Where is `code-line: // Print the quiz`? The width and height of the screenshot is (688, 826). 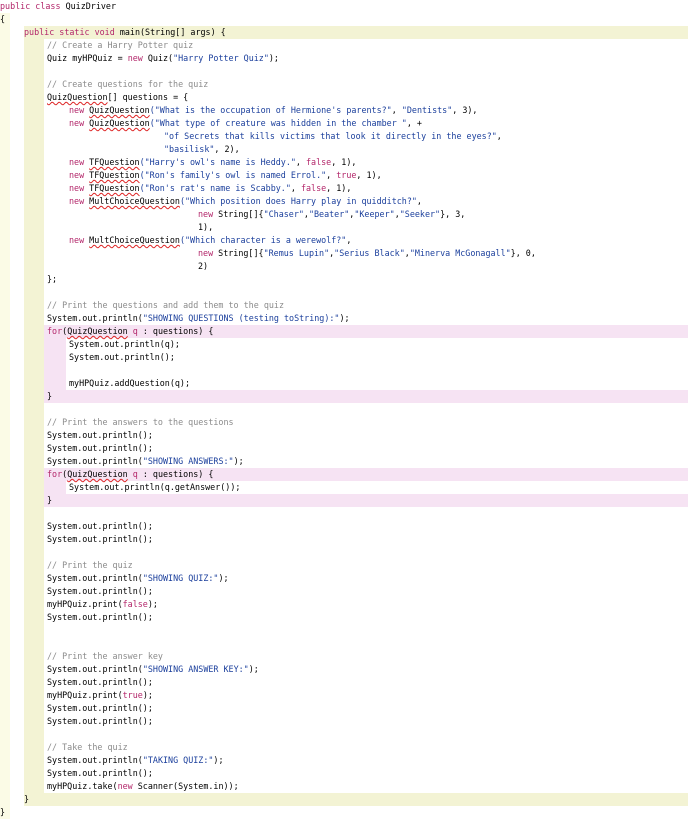
code-line: // Print the quiz is located at coordinates (90, 565).